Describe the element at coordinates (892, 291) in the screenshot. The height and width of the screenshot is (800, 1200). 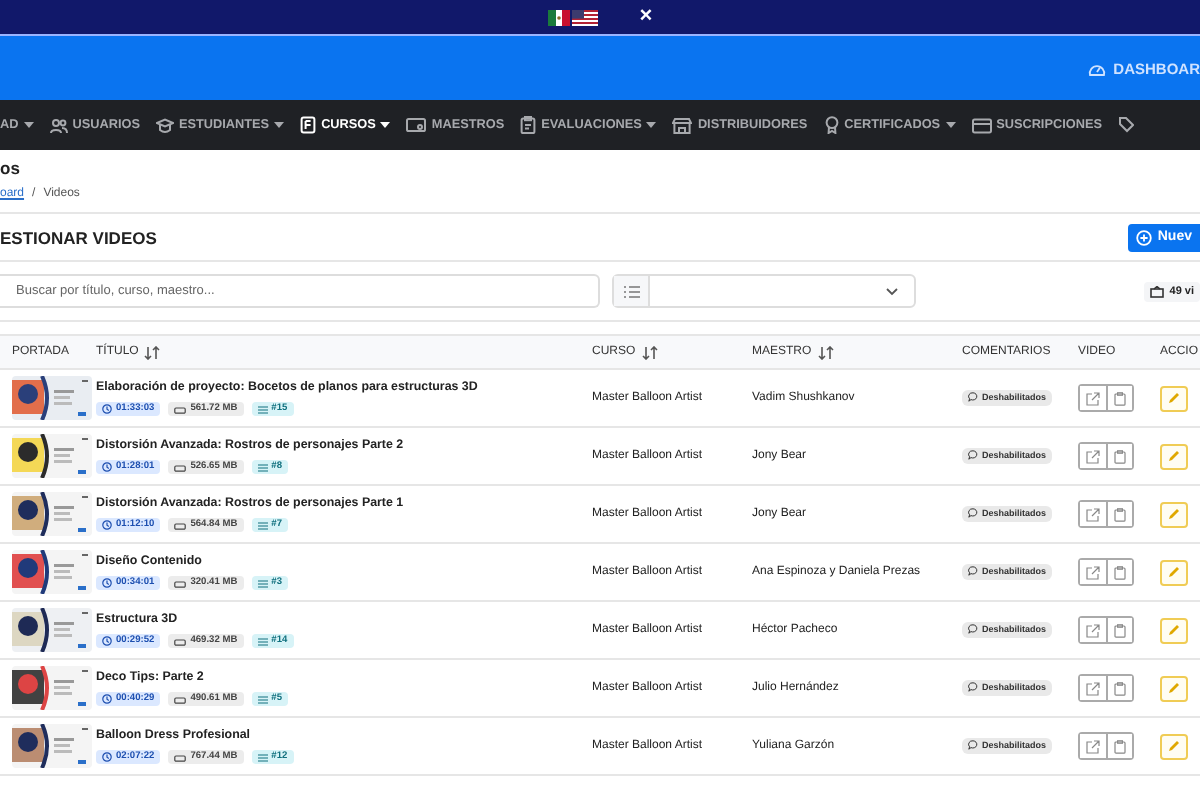
I see `chevron-down-icon` at that location.